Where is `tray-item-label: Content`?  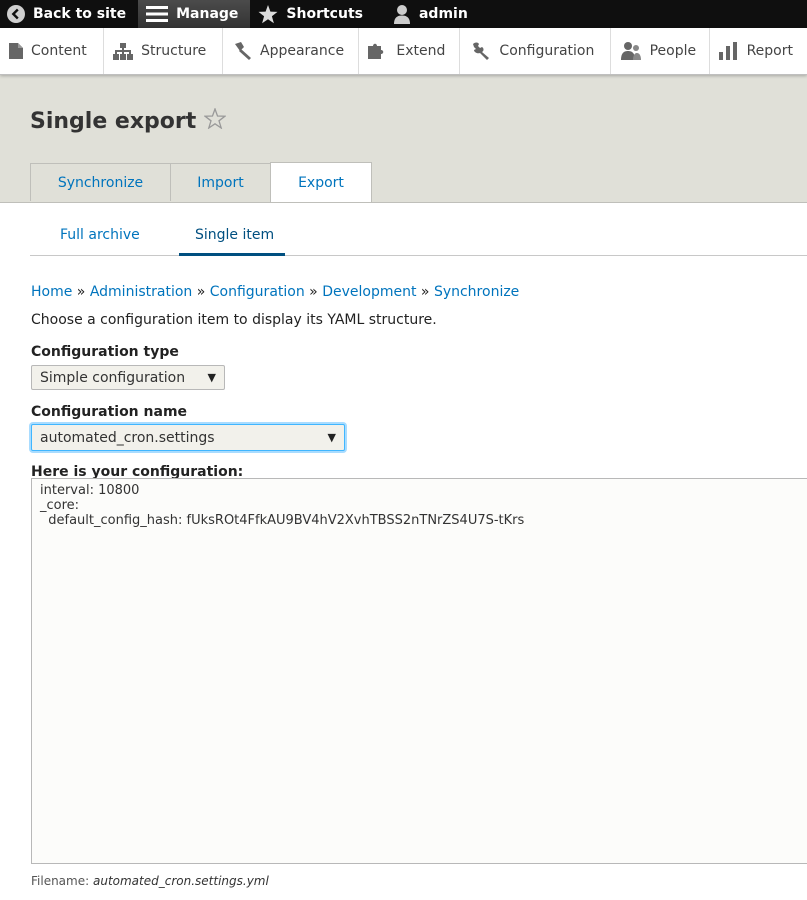 tray-item-label: Content is located at coordinates (59, 51).